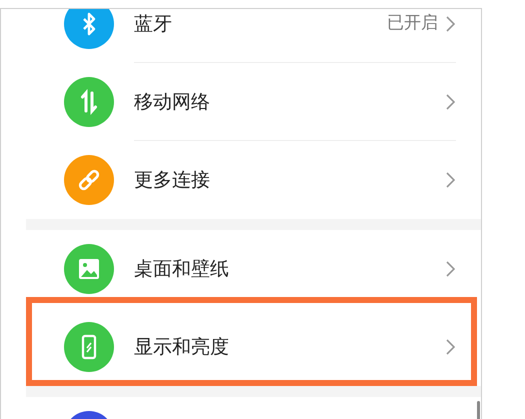 This screenshot has height=419, width=525. What do you see at coordinates (412, 24) in the screenshot?
I see `setting-value: 已开启` at bounding box center [412, 24].